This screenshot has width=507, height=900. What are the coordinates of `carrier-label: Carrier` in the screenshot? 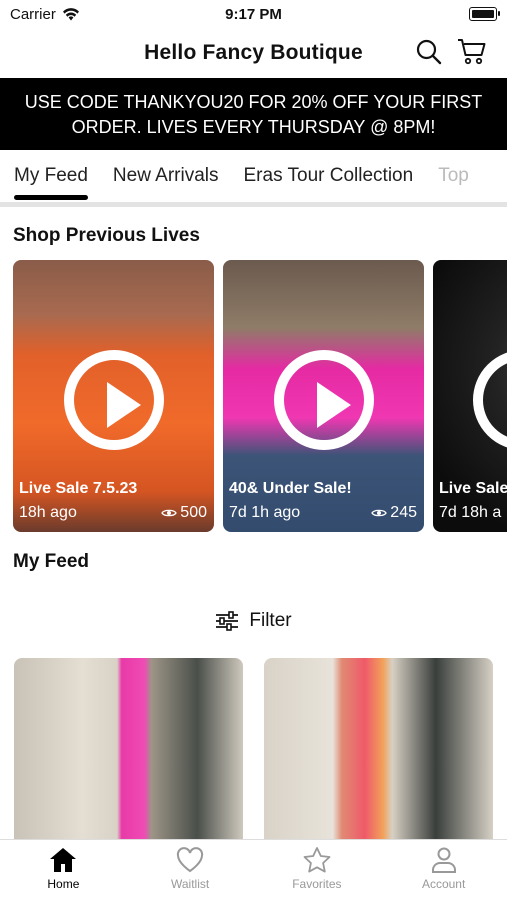 It's located at (33, 14).